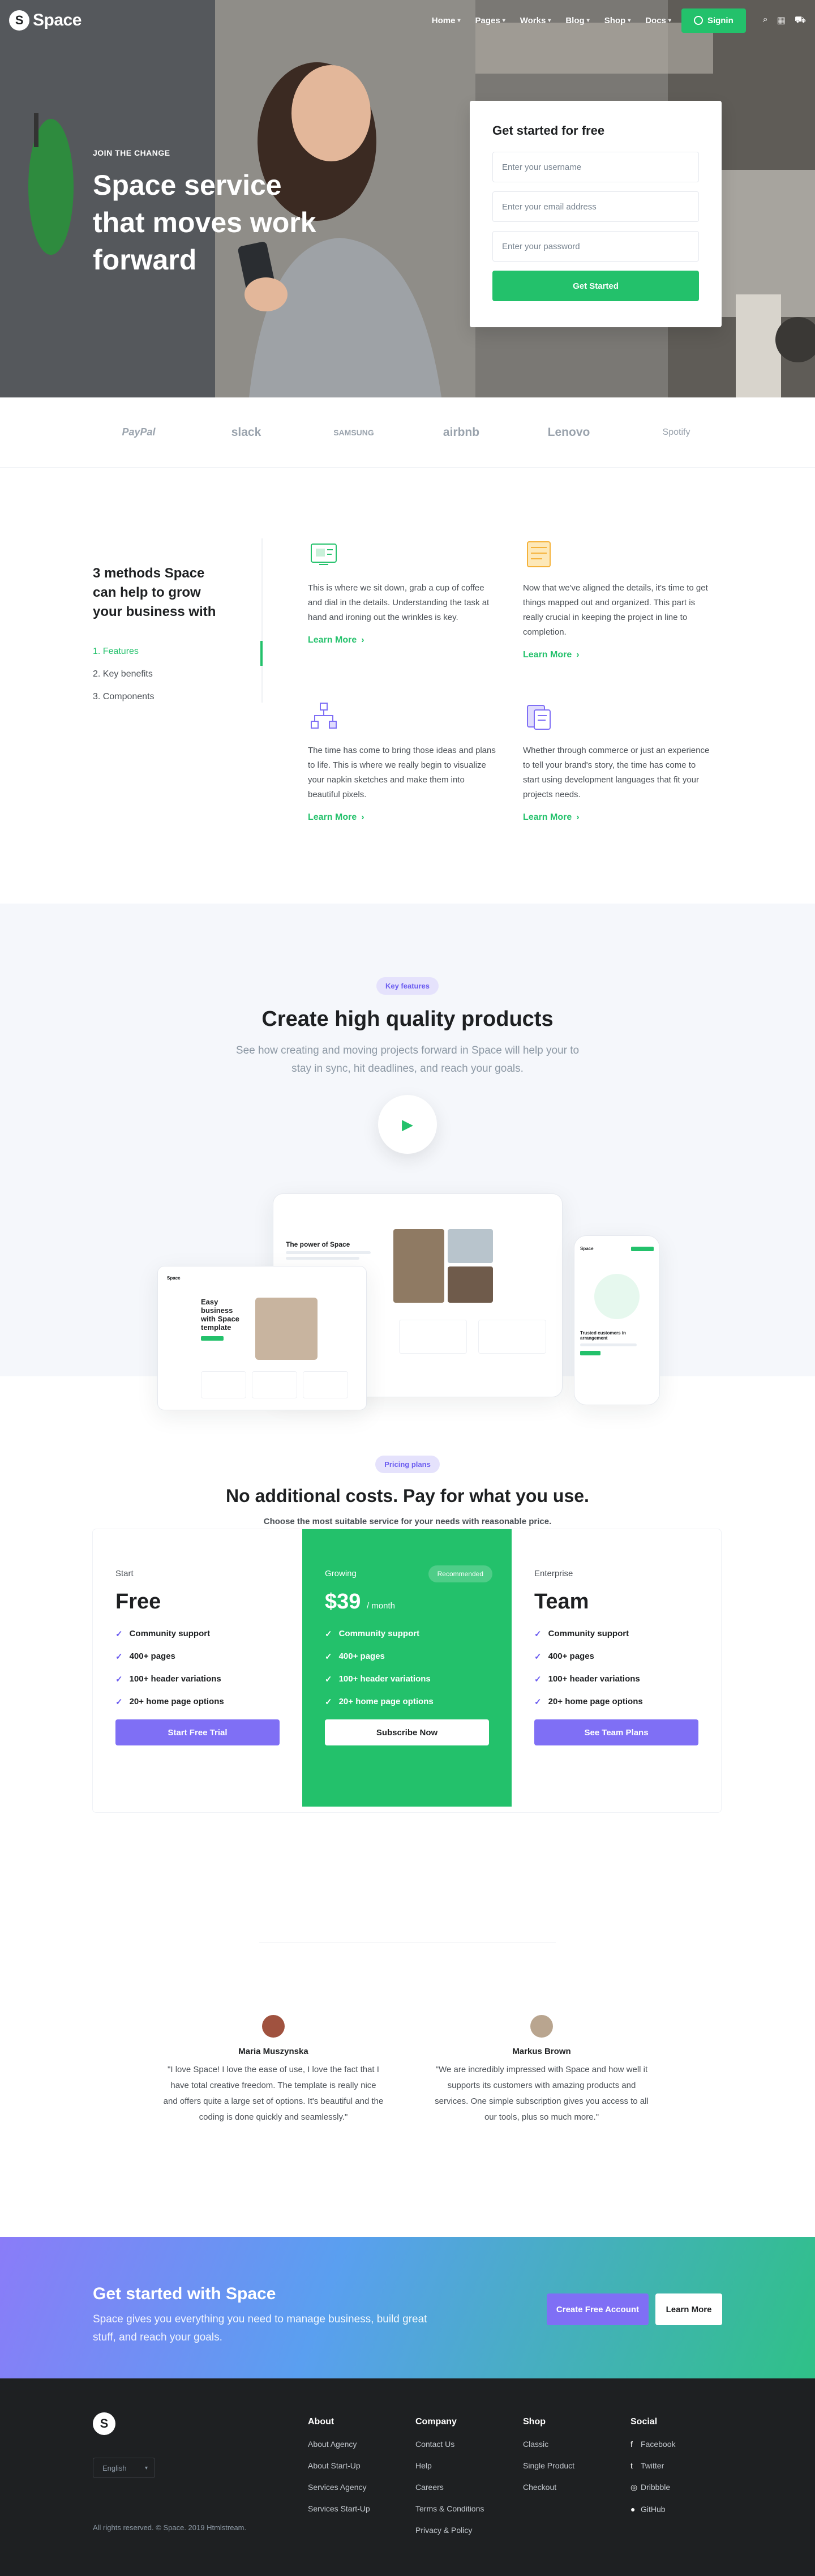  What do you see at coordinates (460, 1573) in the screenshot?
I see `recommended-badge: Recommended` at bounding box center [460, 1573].